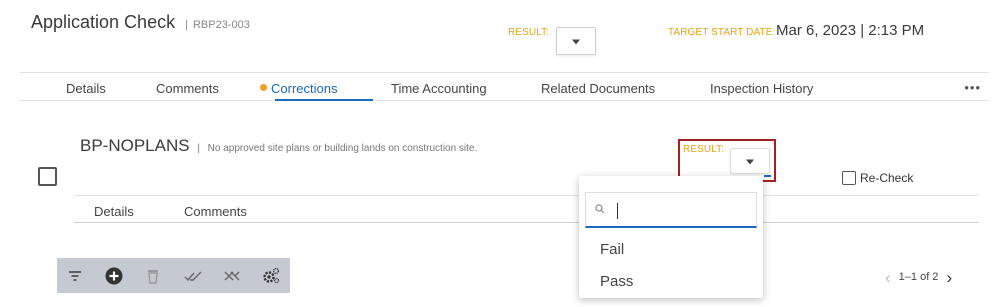 This screenshot has width=994, height=307. Describe the element at coordinates (114, 211) in the screenshot. I see `subtab-details: Details` at that location.